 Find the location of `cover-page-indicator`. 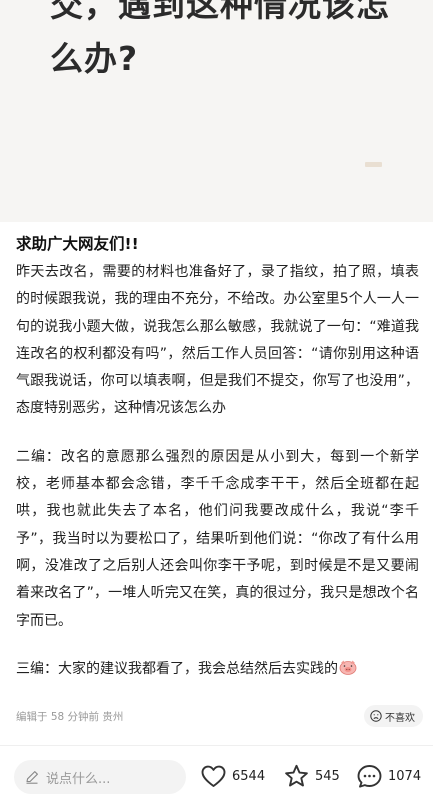

cover-page-indicator is located at coordinates (373, 164).